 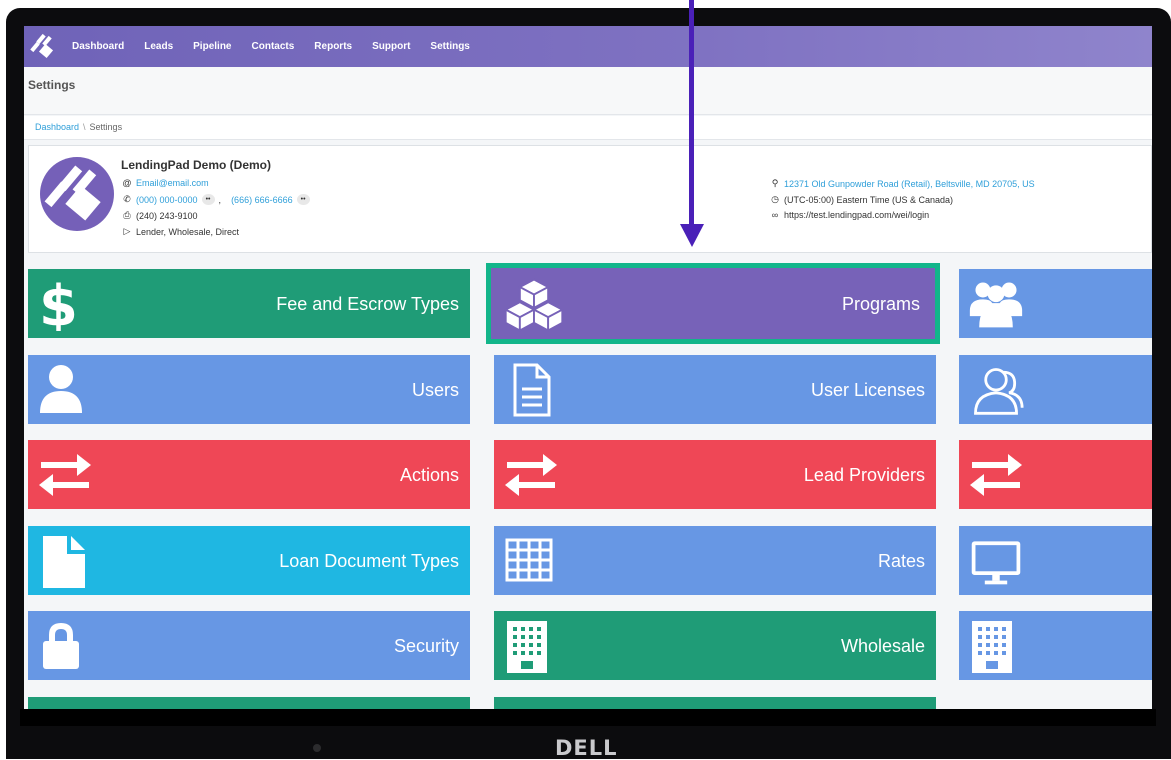 I want to click on tile-building-partial, so click(x=1055, y=645).